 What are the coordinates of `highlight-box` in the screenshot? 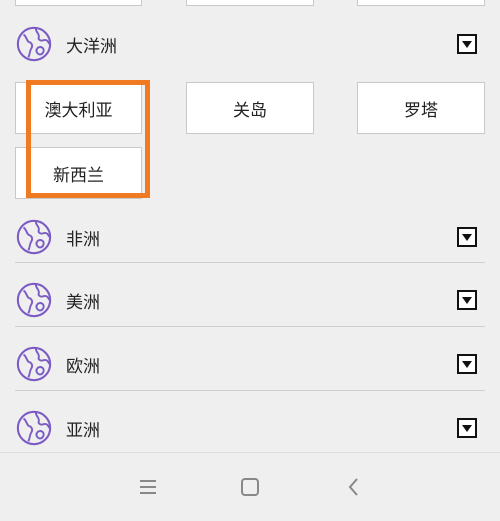 It's located at (88, 139).